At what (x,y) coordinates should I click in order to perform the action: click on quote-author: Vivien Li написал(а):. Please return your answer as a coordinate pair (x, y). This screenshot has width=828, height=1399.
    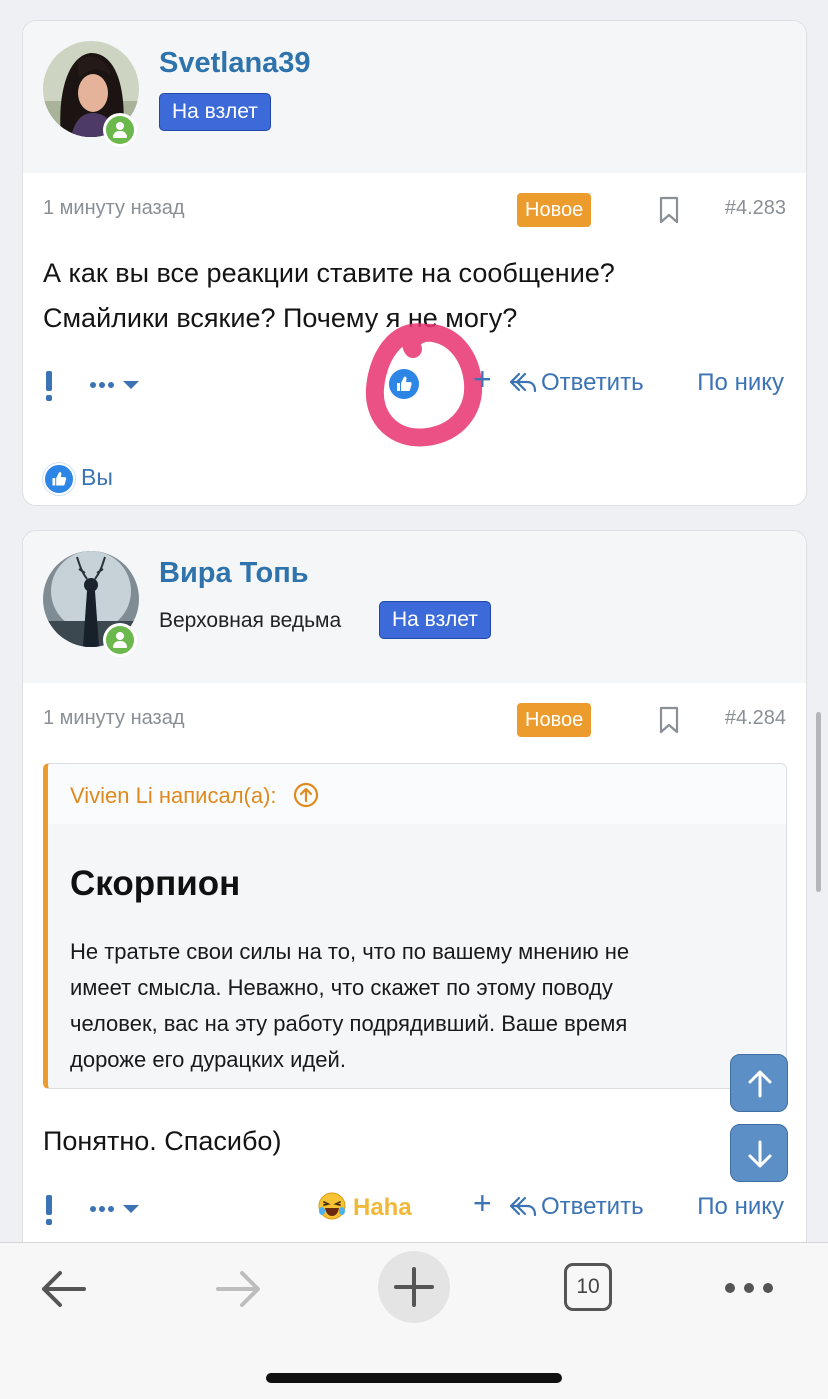
    Looking at the image, I should click on (173, 795).